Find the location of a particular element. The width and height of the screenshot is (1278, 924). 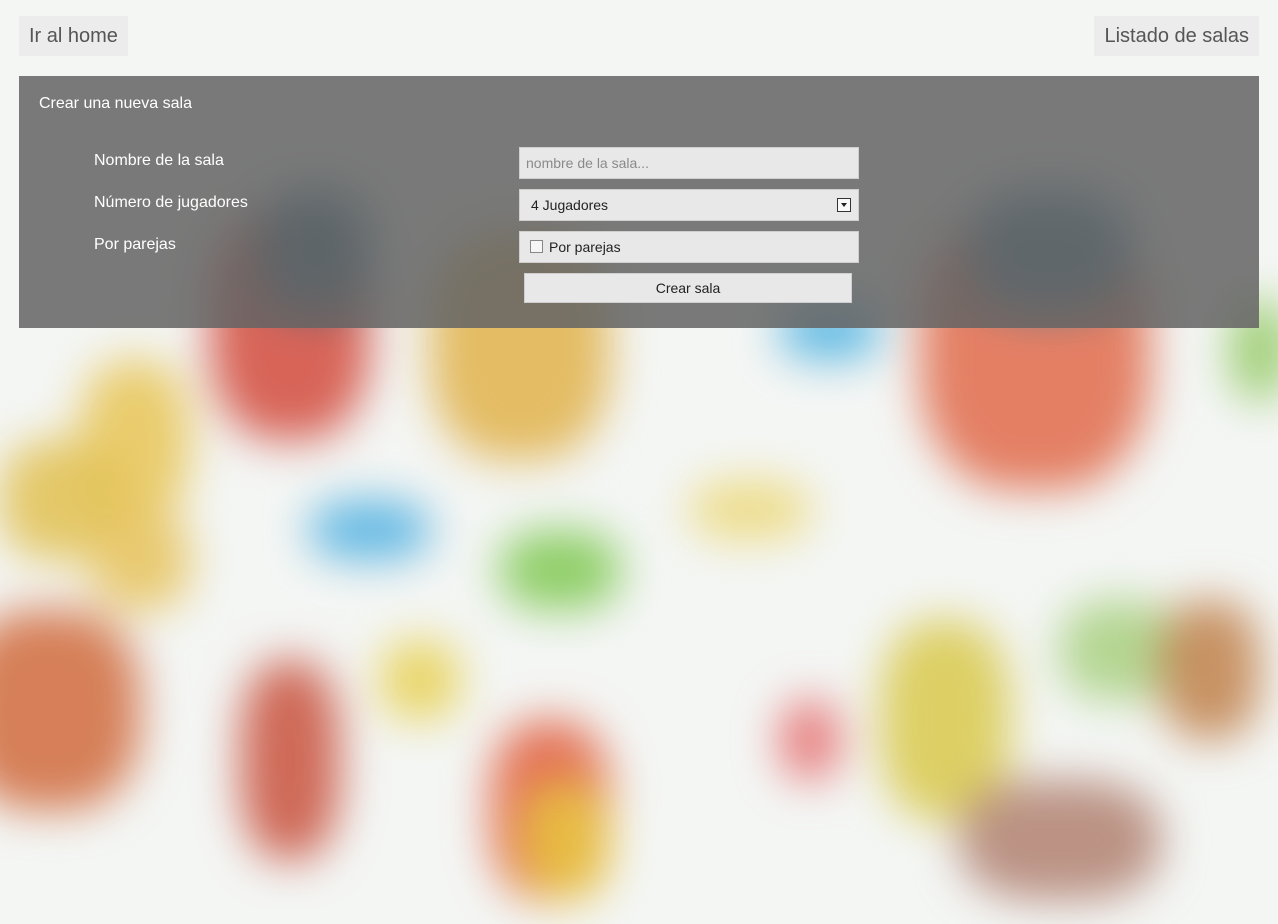

players-selected-value: 4 Jugadores is located at coordinates (570, 205).